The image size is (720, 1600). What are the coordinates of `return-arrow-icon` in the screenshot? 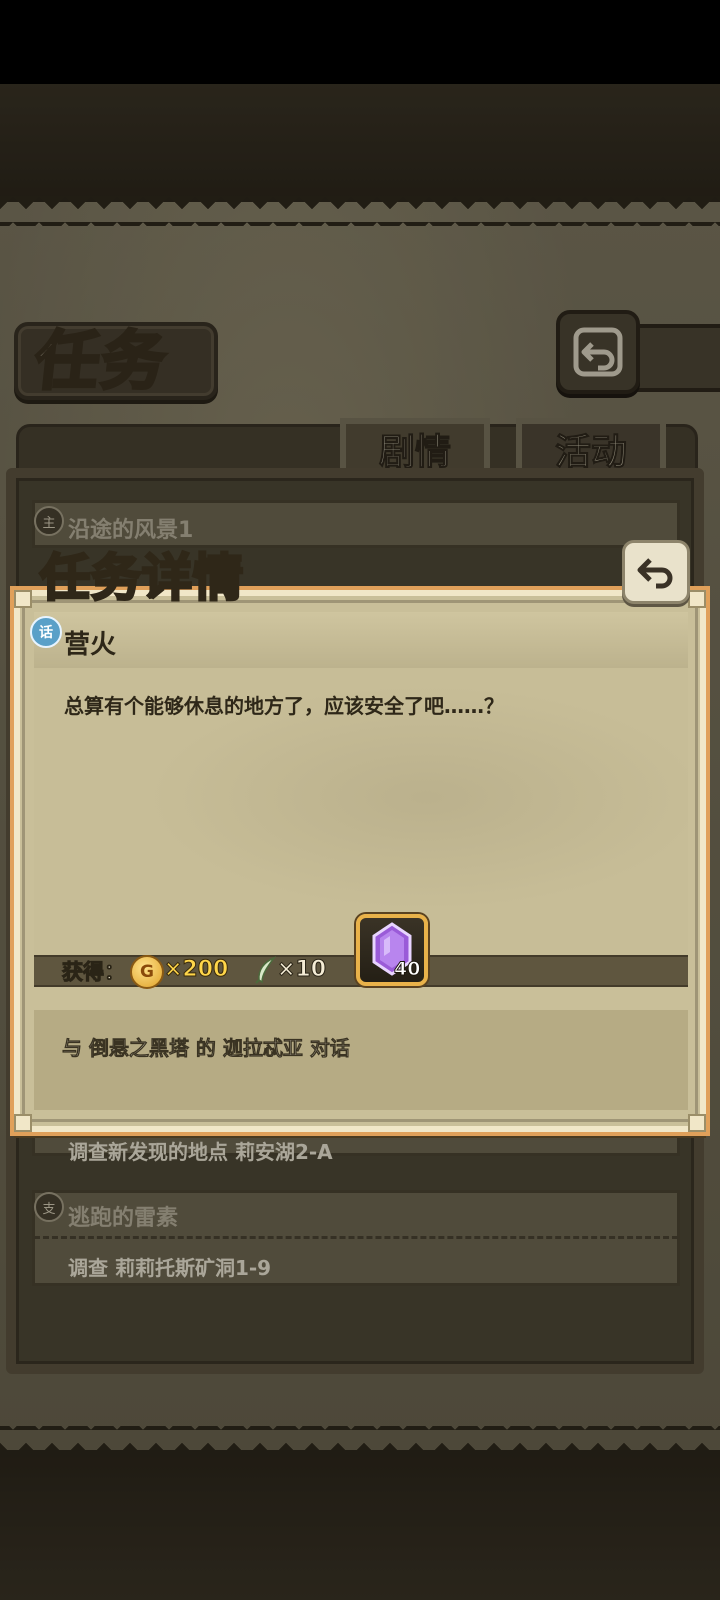 It's located at (655, 573).